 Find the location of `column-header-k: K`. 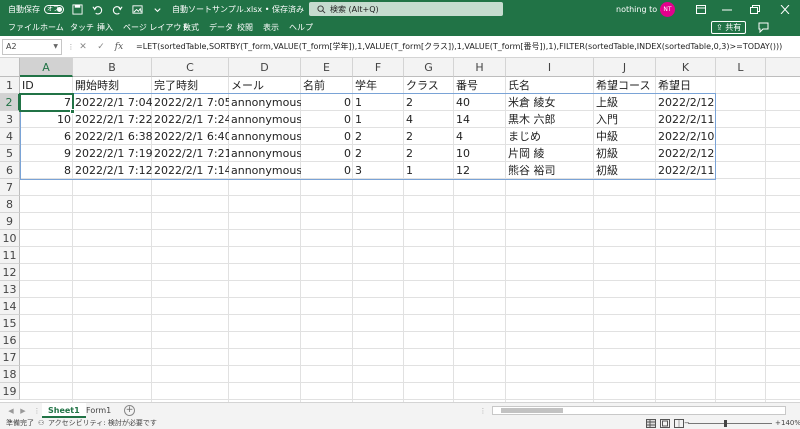

column-header-k: K is located at coordinates (686, 67).